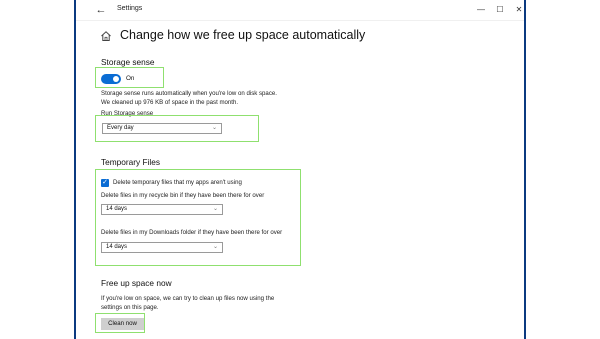 This screenshot has height=339, width=600. I want to click on downloads-value: 14 days, so click(117, 247).